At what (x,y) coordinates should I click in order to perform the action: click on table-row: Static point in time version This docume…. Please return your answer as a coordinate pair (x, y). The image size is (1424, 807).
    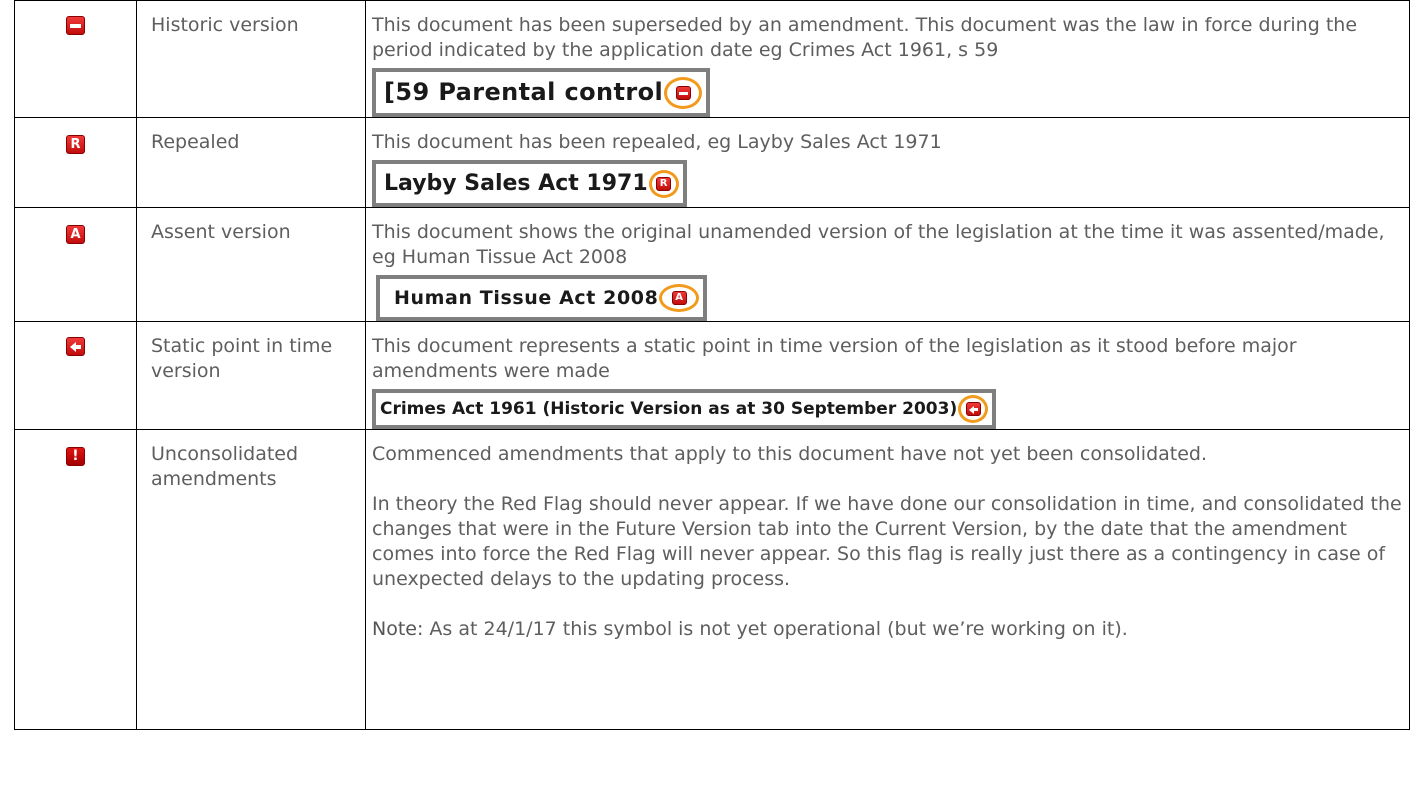
    Looking at the image, I should click on (712, 375).